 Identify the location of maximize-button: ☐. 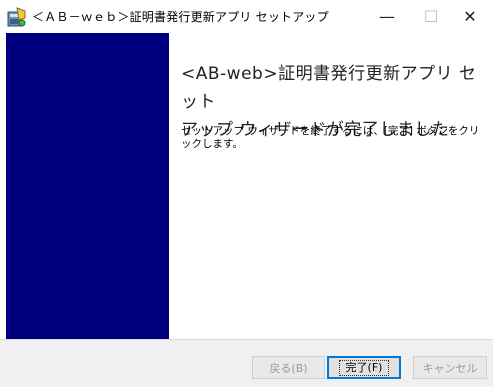
(431, 16).